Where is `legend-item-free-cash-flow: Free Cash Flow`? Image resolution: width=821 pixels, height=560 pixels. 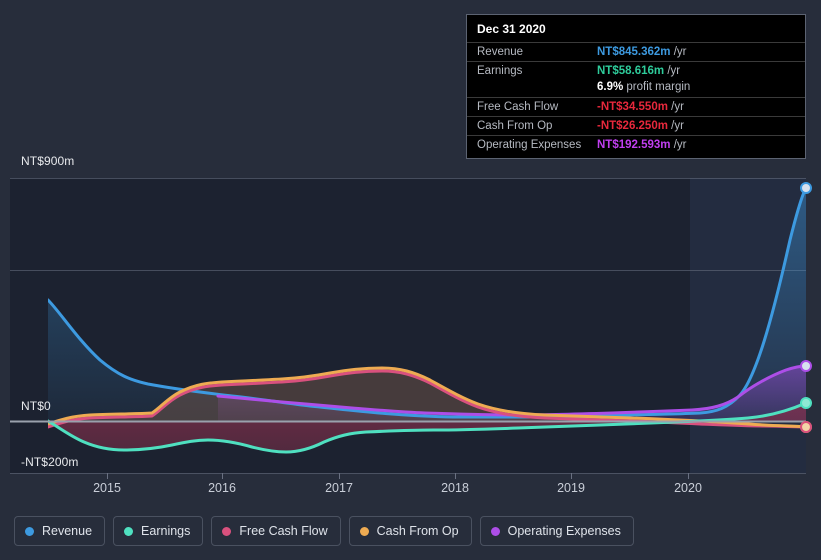 legend-item-free-cash-flow: Free Cash Flow is located at coordinates (276, 531).